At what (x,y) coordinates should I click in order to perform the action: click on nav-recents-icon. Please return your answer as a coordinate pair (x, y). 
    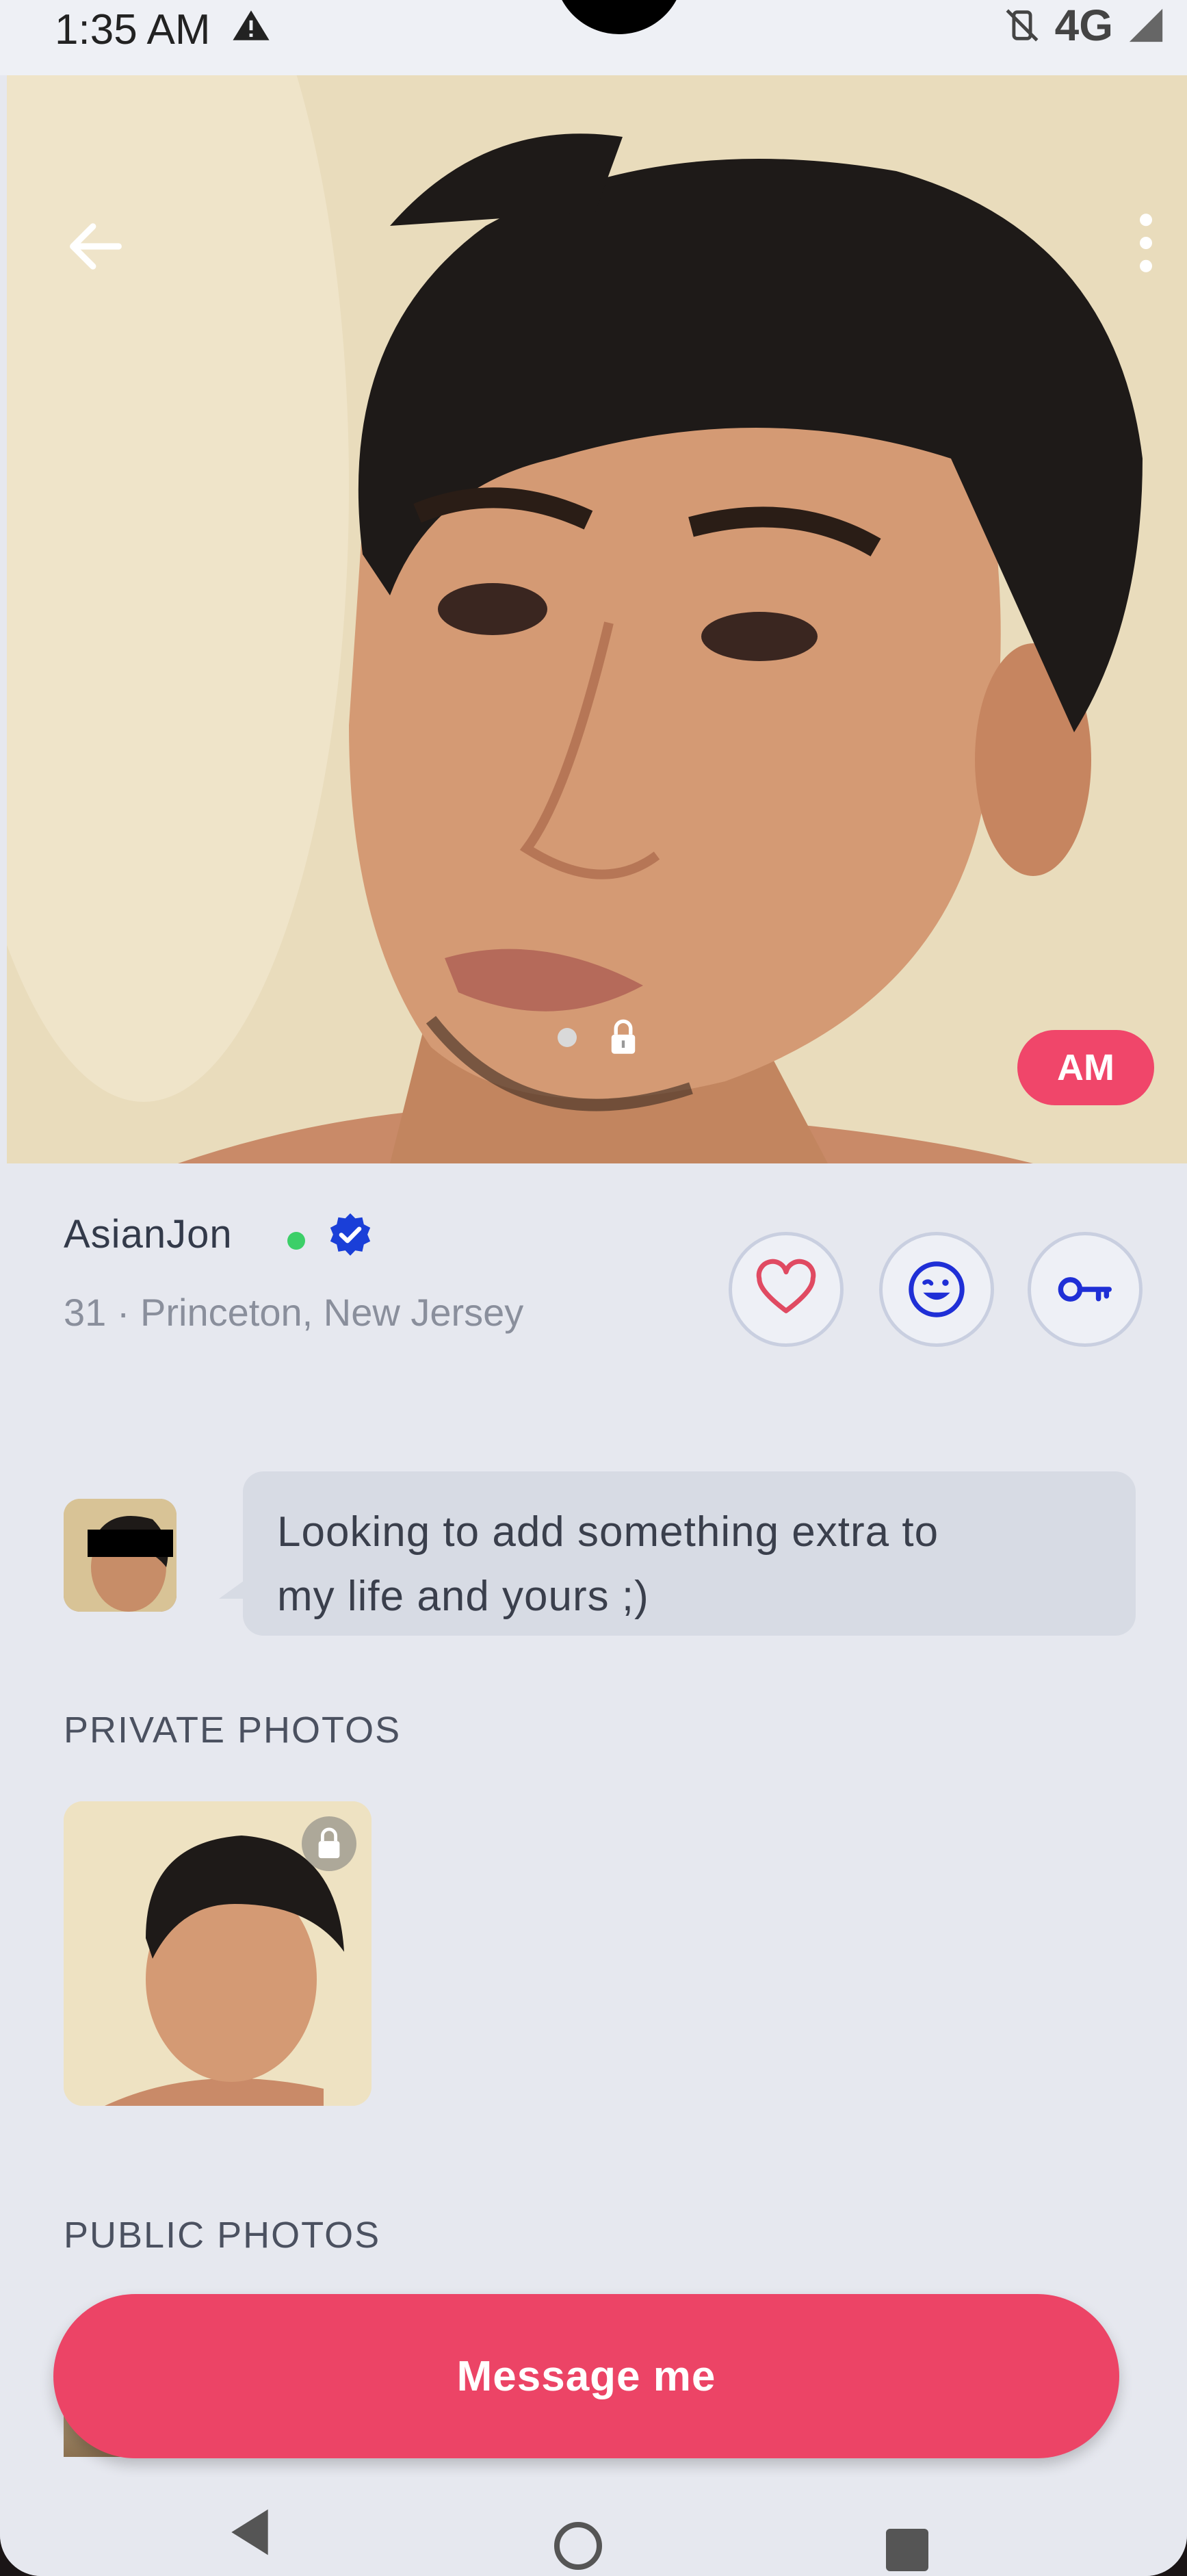
    Looking at the image, I should click on (907, 2550).